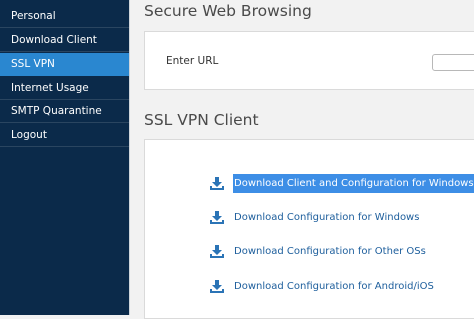 Image resolution: width=474 pixels, height=319 pixels. What do you see at coordinates (453, 62) in the screenshot?
I see `url-input` at bounding box center [453, 62].